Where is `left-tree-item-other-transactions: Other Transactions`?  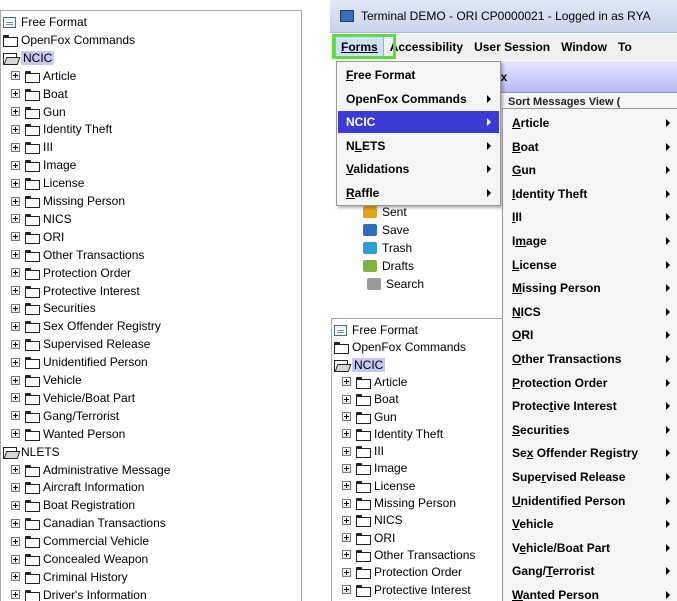 left-tree-item-other-transactions: Other Transactions is located at coordinates (77, 255).